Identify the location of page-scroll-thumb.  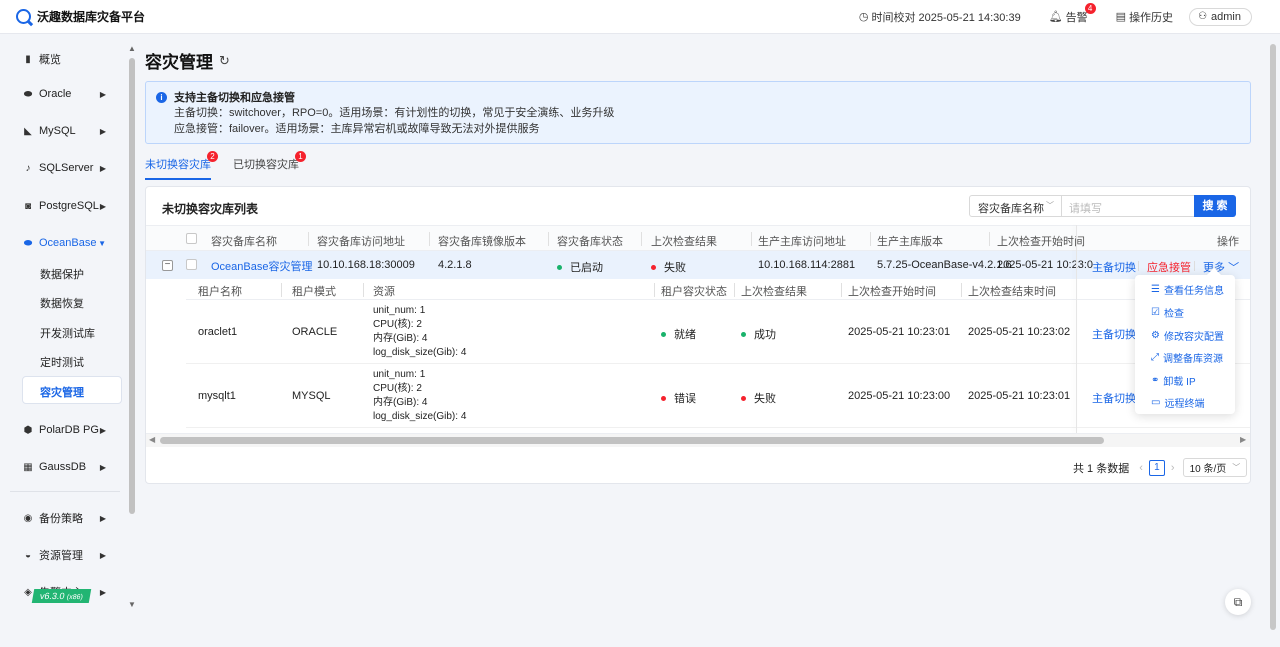
(1273, 337).